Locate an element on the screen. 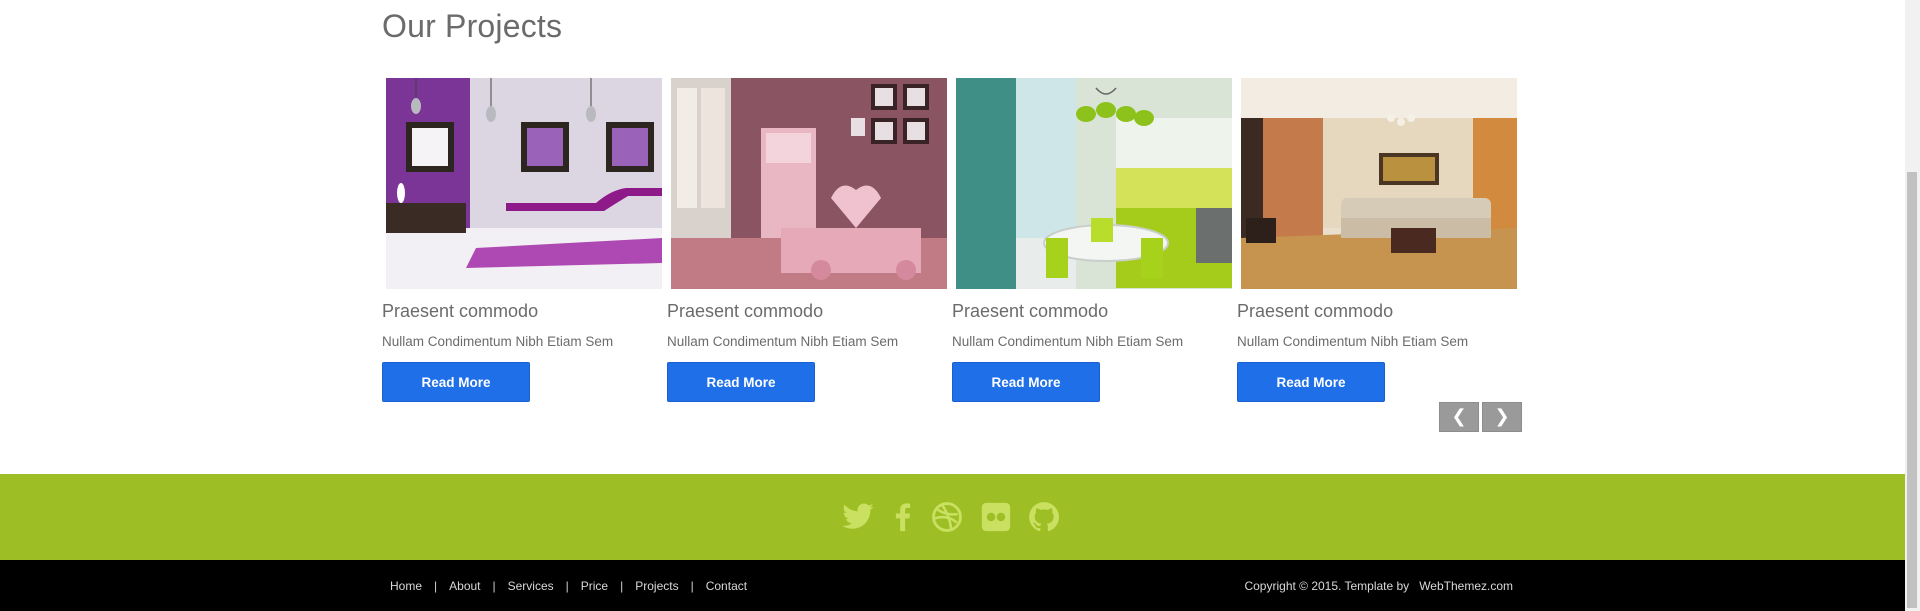 The image size is (1920, 611). facebook-icon is located at coordinates (903, 517).